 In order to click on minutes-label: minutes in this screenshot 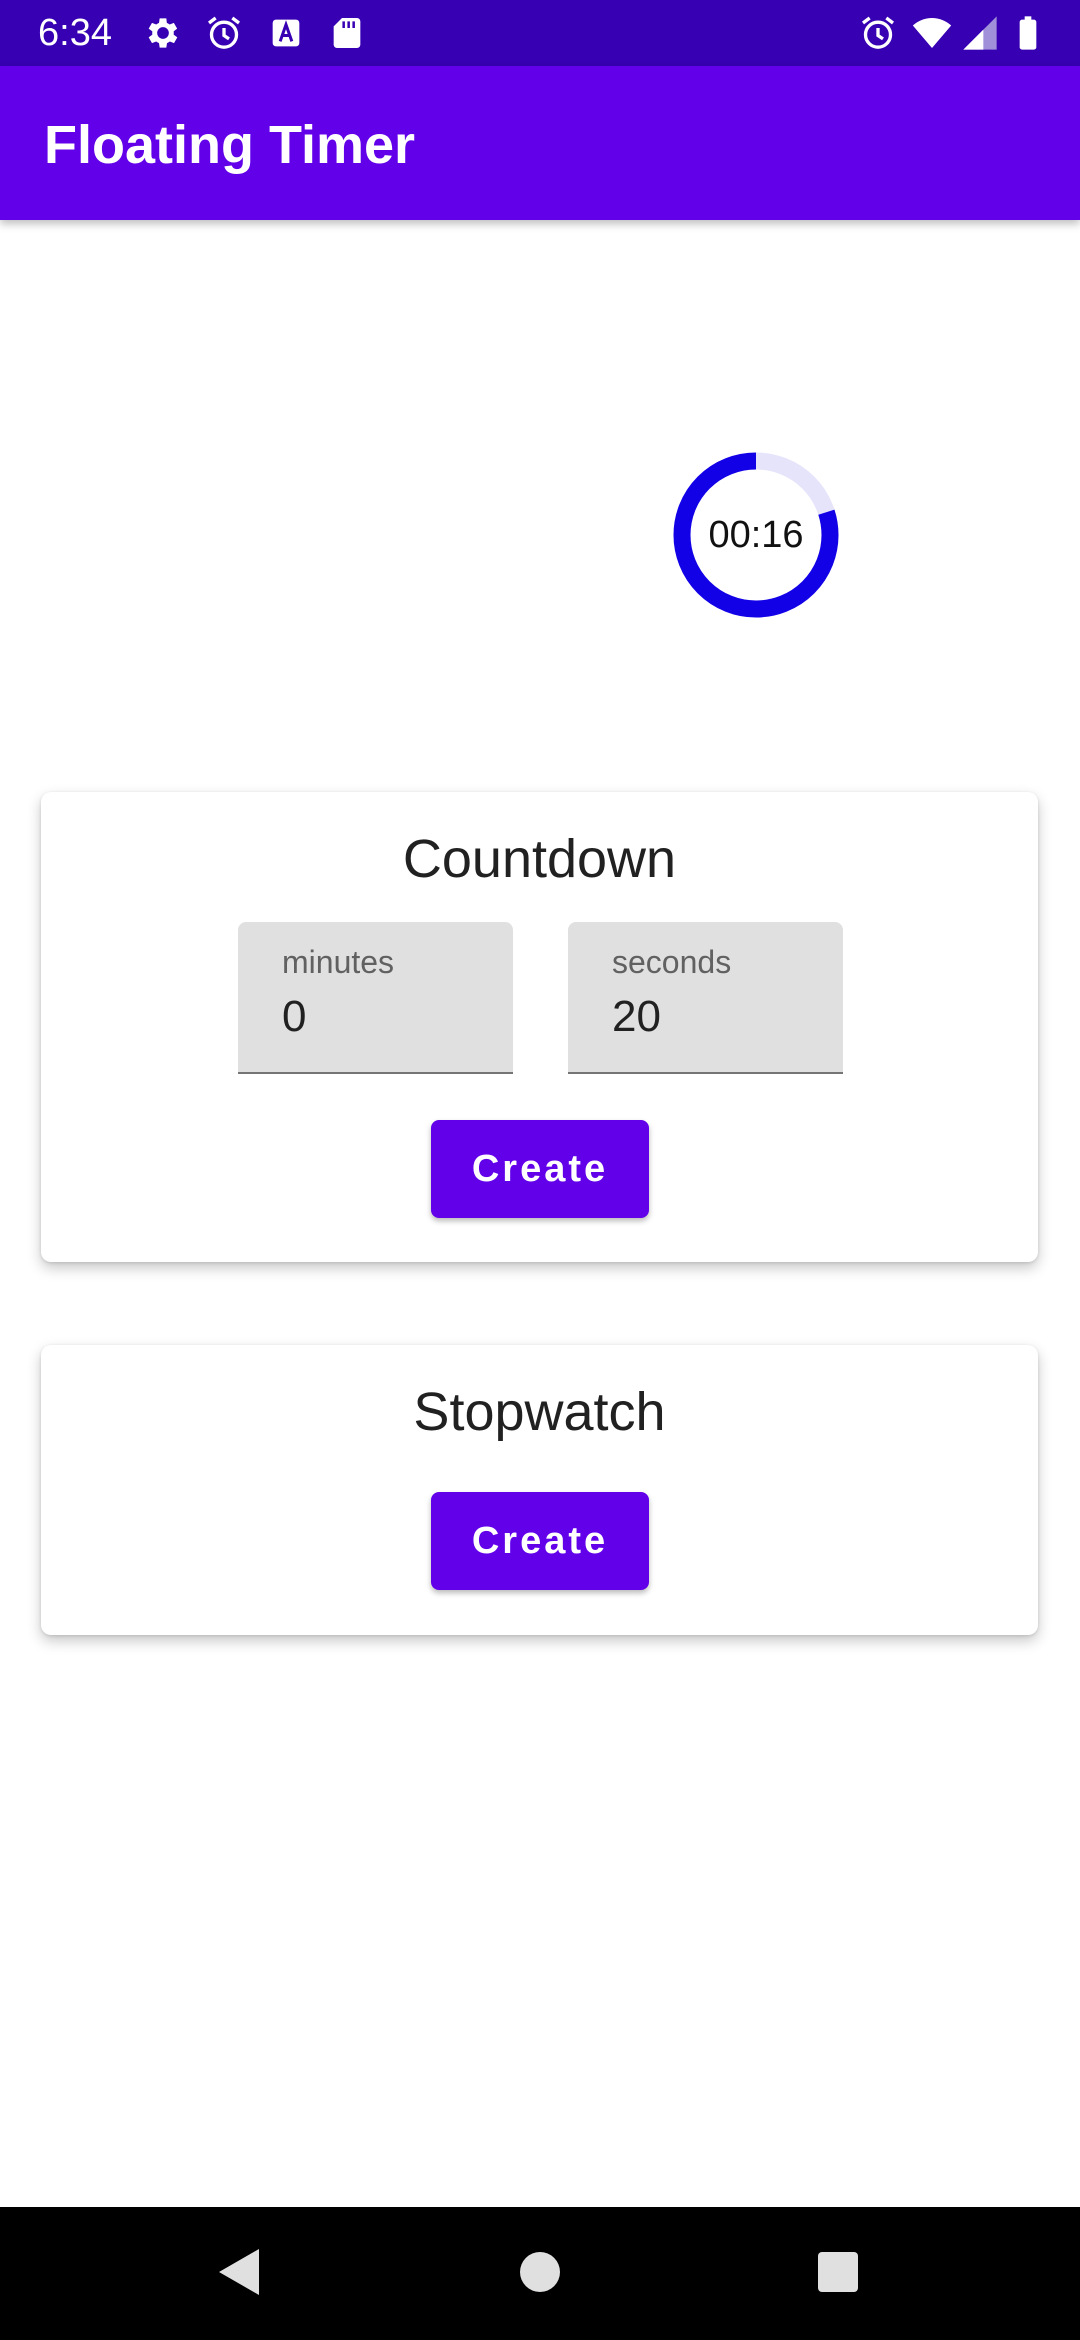, I will do `click(338, 962)`.